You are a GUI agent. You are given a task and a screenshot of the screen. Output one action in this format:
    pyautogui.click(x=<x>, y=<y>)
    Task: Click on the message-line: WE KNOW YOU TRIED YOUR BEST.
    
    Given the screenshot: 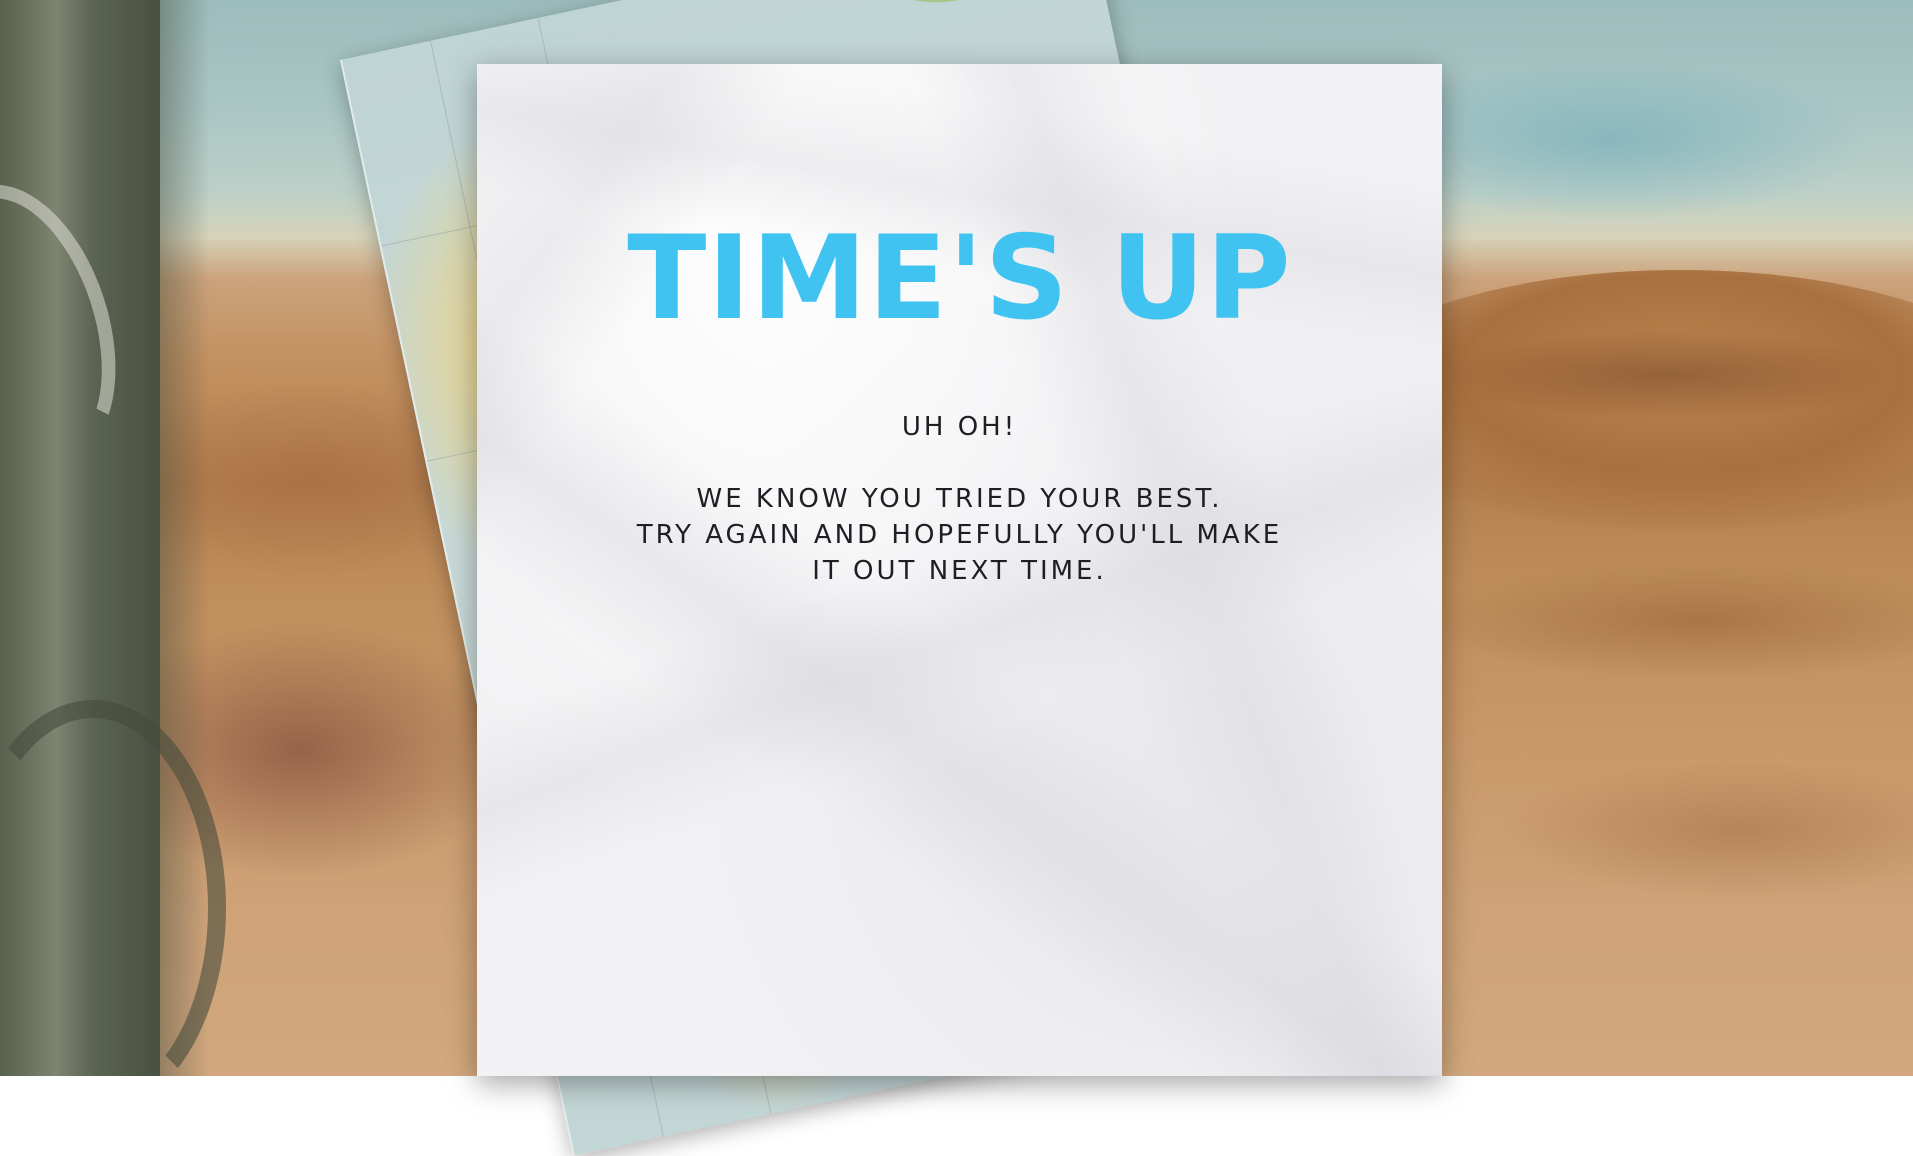 What is the action you would take?
    pyautogui.click(x=959, y=499)
    